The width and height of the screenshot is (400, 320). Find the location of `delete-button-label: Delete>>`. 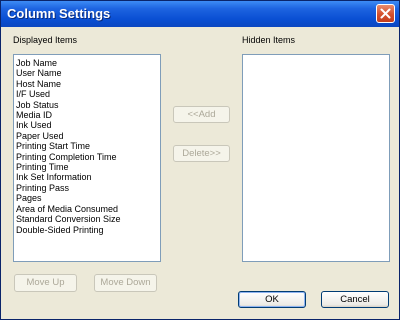

delete-button-label: Delete>> is located at coordinates (201, 153).